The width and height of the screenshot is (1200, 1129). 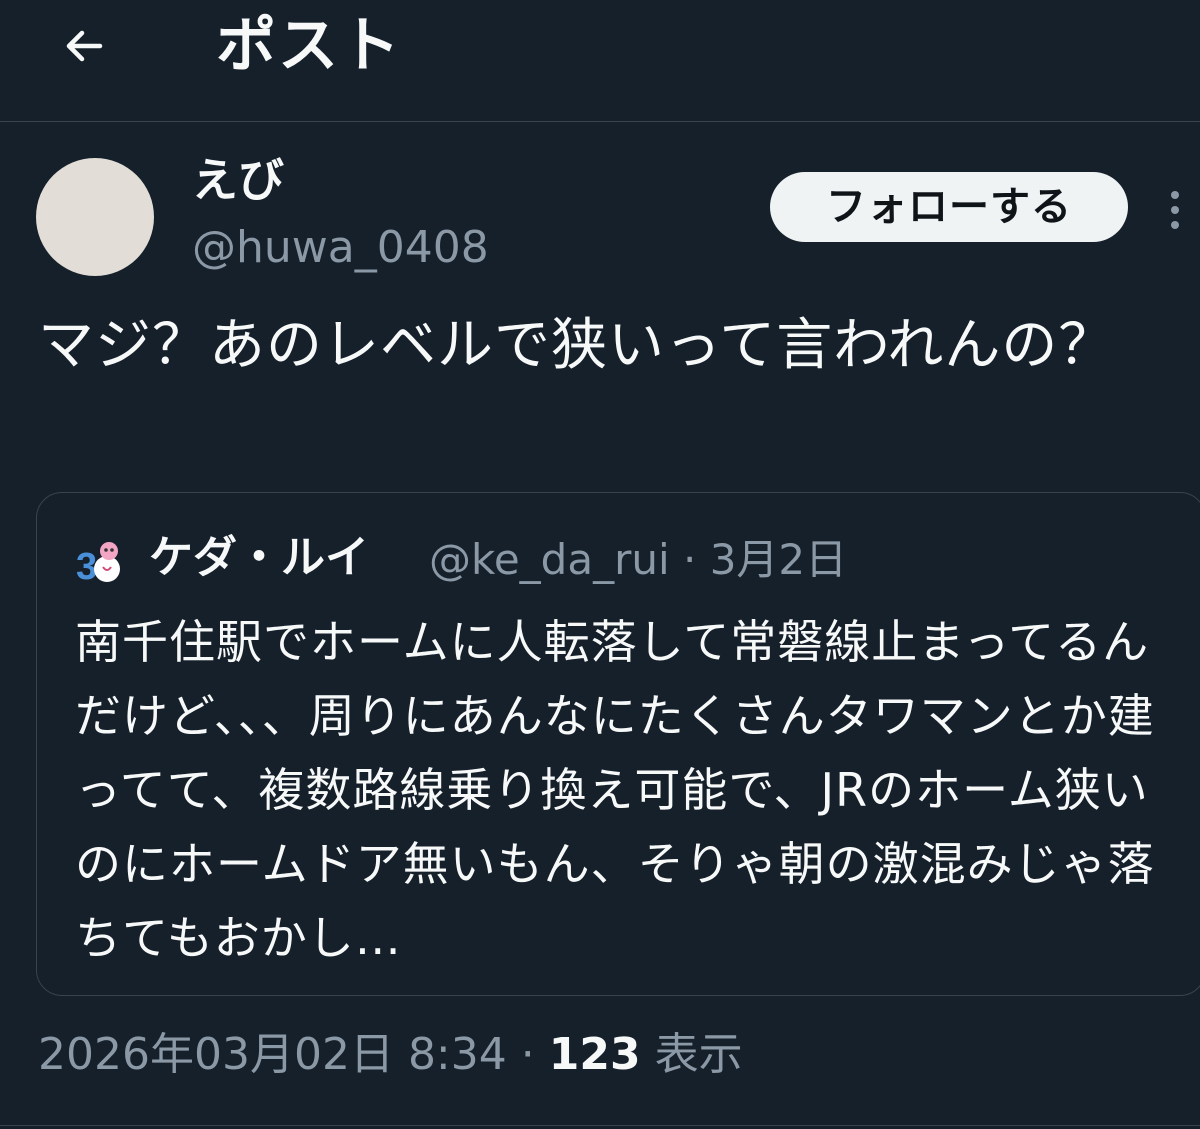 What do you see at coordinates (86, 567) in the screenshot?
I see `svg-text: 3` at bounding box center [86, 567].